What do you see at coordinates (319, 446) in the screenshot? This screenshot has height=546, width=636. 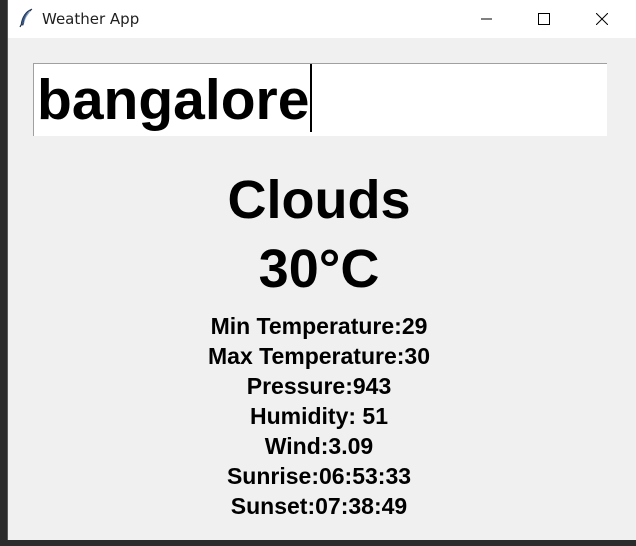 I see `wind: Wind:3.09` at bounding box center [319, 446].